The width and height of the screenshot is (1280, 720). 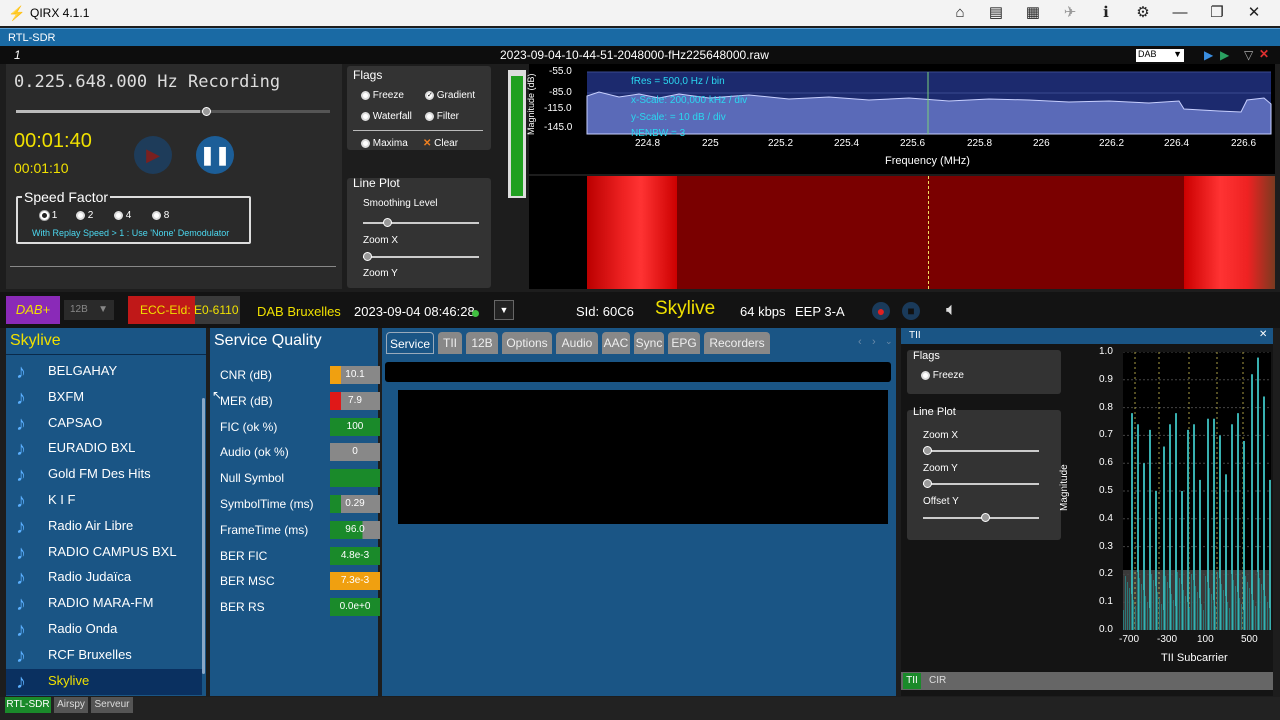 What do you see at coordinates (1264, 54) in the screenshot?
I see `close-panel-icon: ✕` at bounding box center [1264, 54].